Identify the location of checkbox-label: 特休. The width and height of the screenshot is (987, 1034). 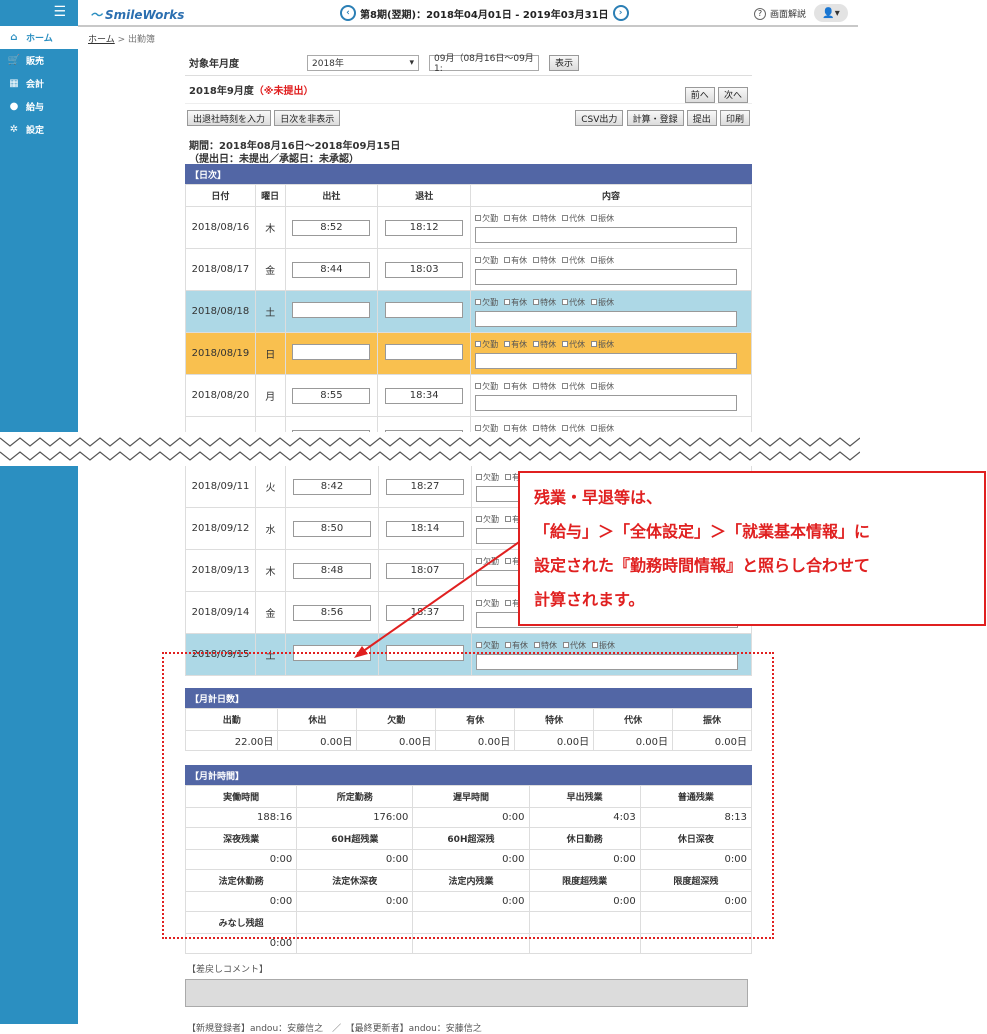
(548, 302).